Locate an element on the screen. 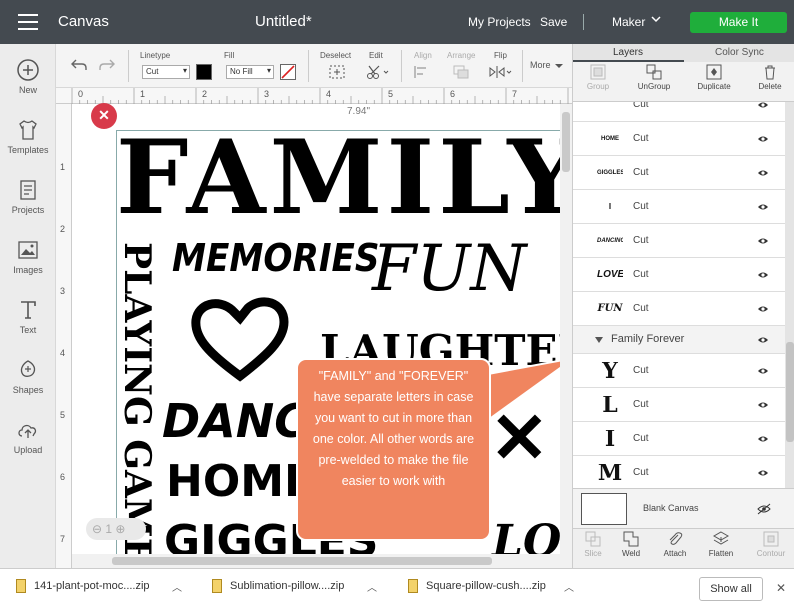  delete-selection-button: ✕ is located at coordinates (104, 116).